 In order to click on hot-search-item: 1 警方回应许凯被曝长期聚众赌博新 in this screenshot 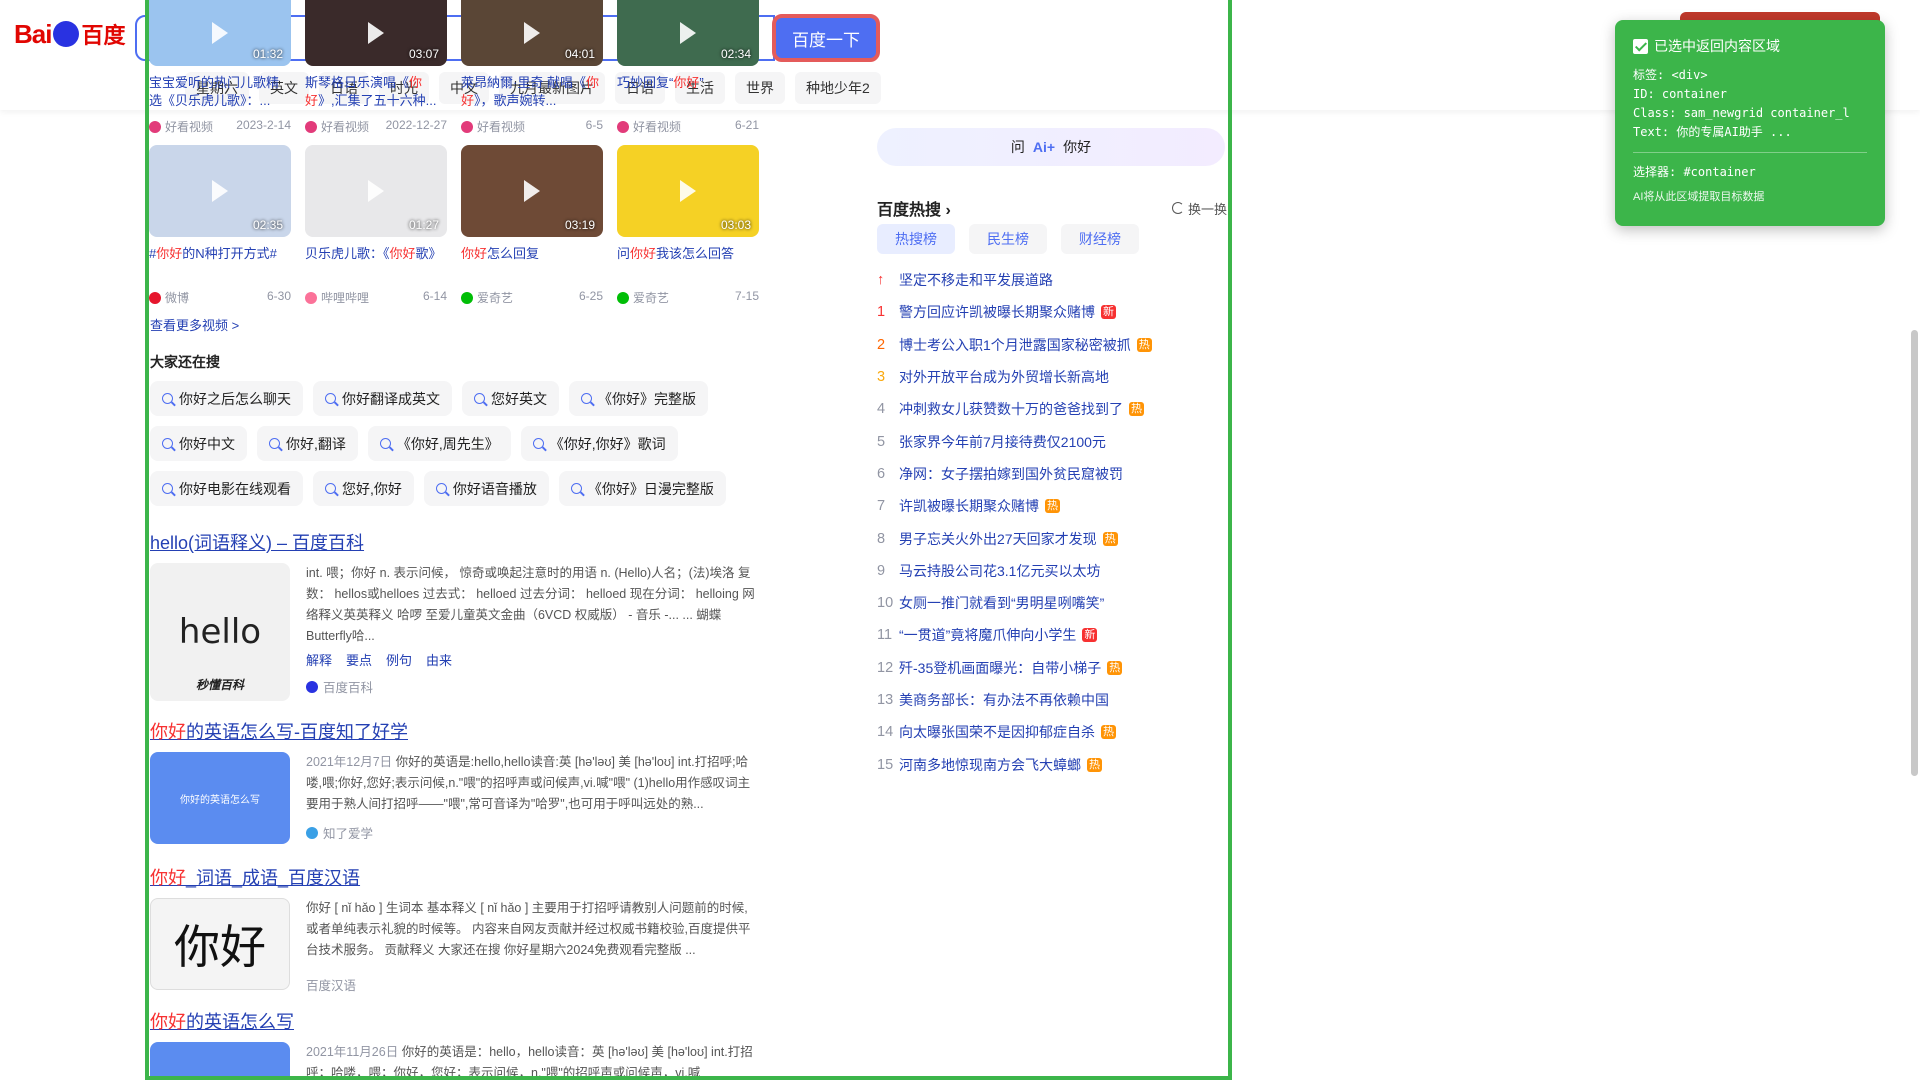, I will do `click(1052, 312)`.